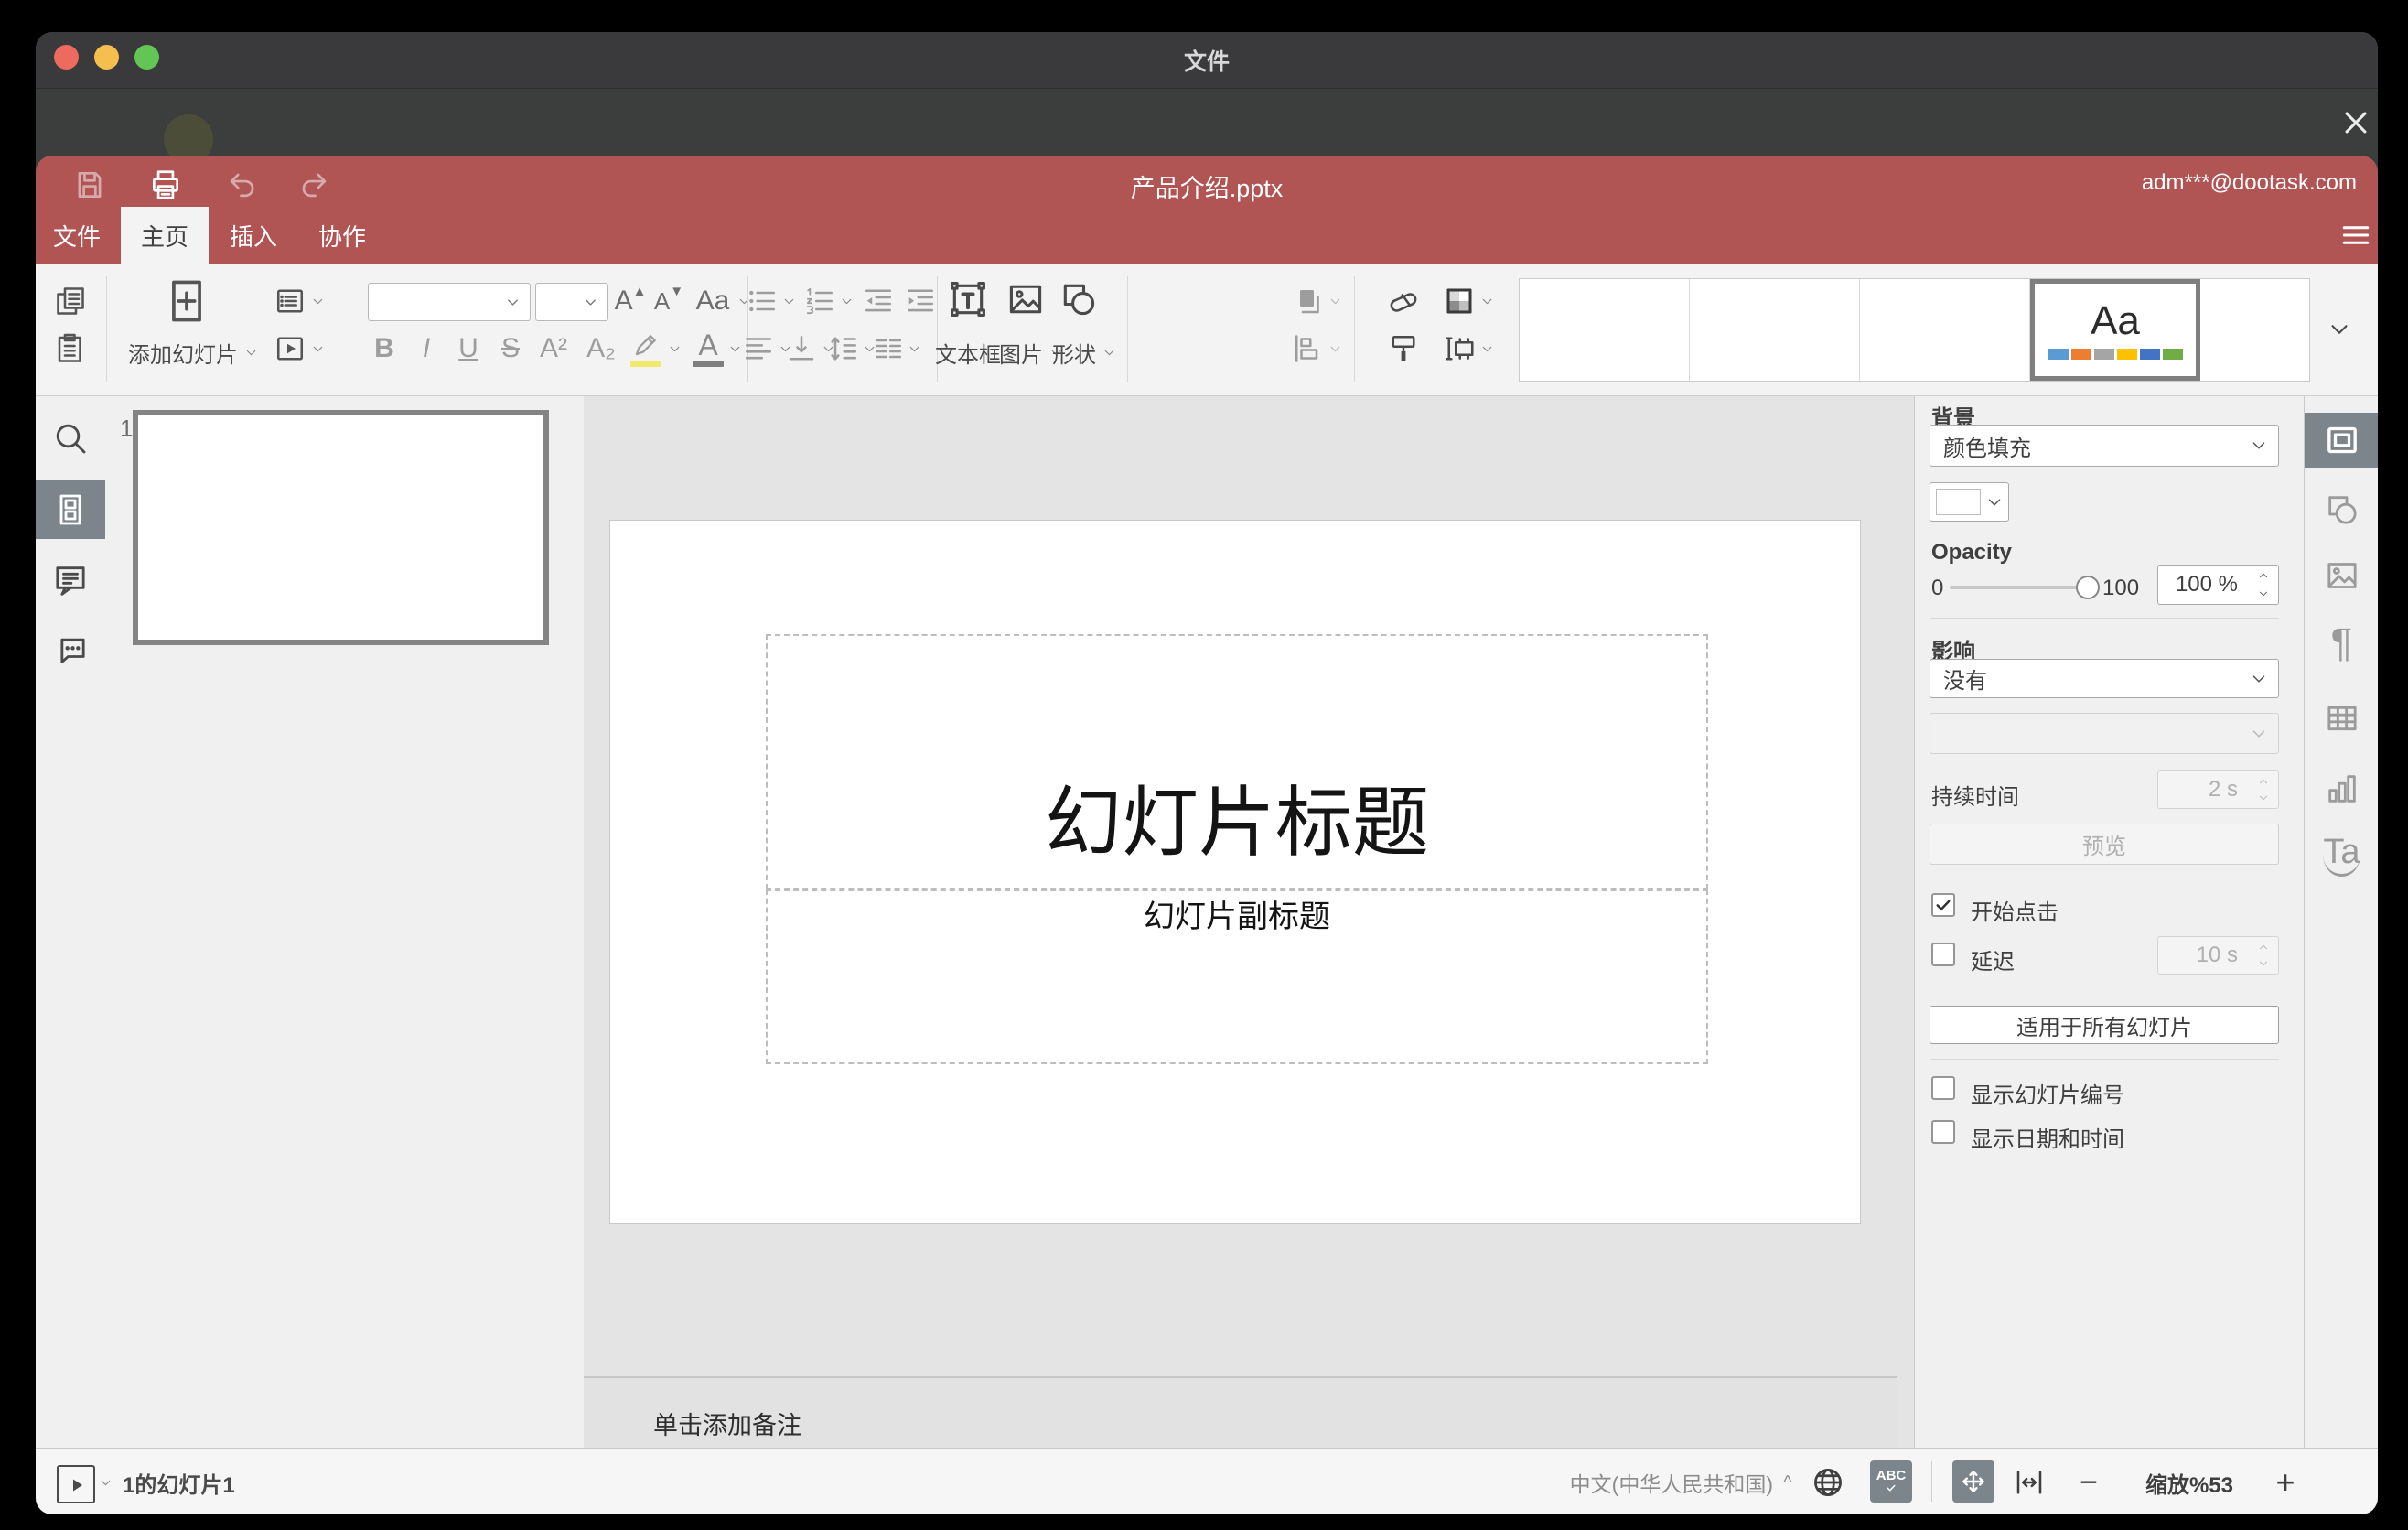  What do you see at coordinates (2356, 235) in the screenshot?
I see `menu-hamburger-icon` at bounding box center [2356, 235].